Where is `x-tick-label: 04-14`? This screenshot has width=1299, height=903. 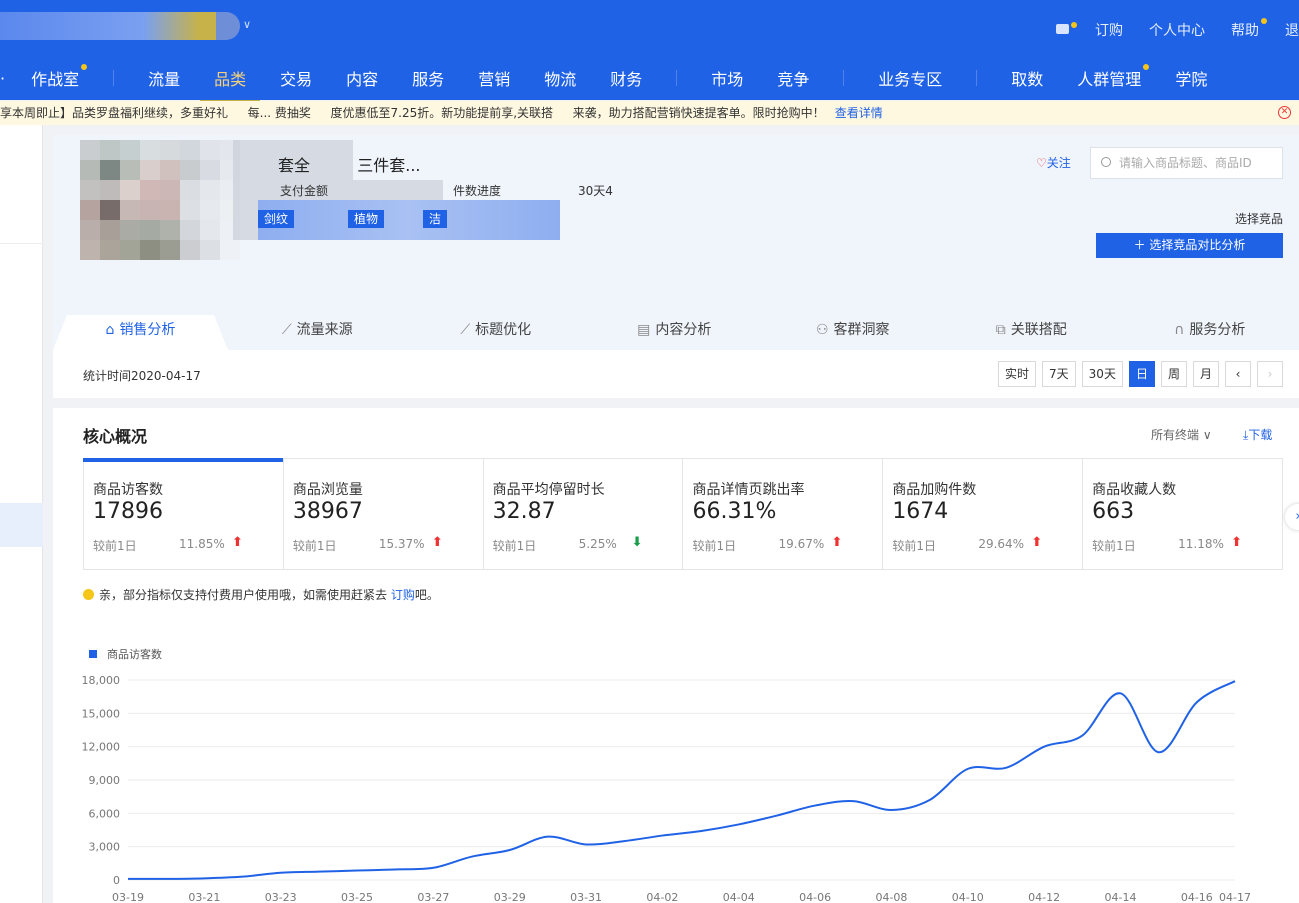
x-tick-label: 04-14 is located at coordinates (1120, 897).